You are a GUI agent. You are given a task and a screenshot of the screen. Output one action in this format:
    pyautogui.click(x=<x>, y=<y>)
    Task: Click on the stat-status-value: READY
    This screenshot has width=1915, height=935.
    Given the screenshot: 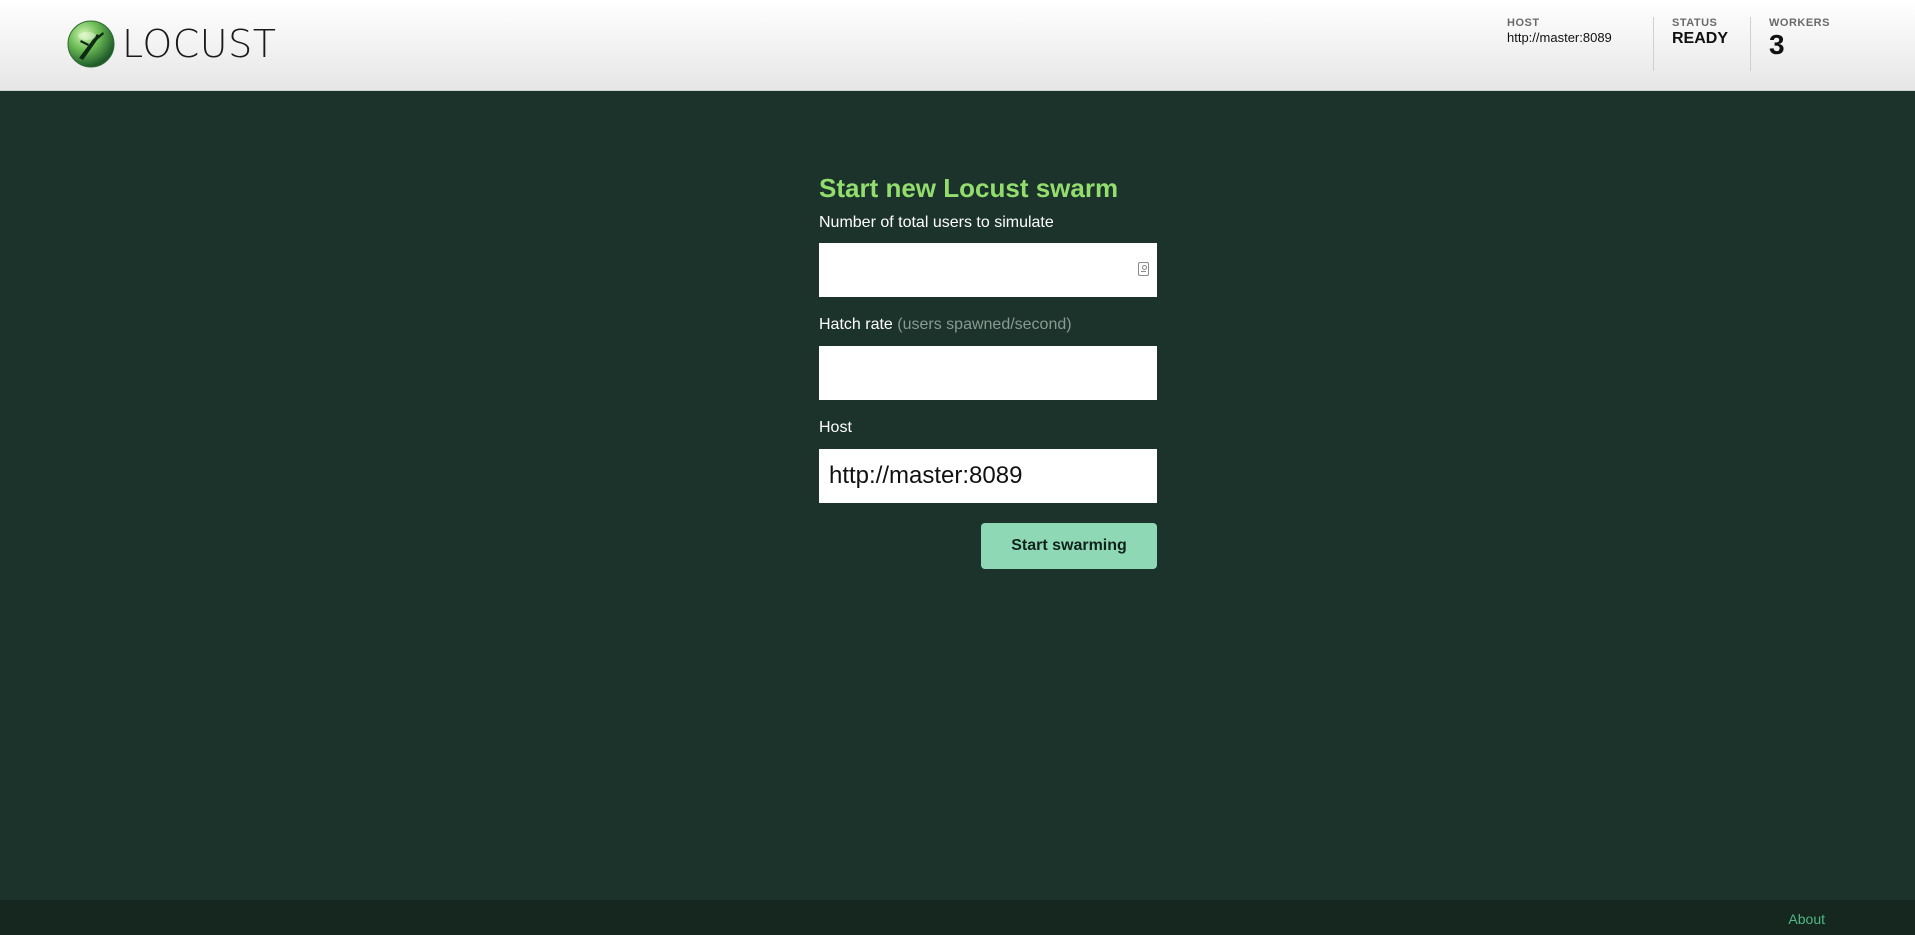 What is the action you would take?
    pyautogui.click(x=1700, y=38)
    